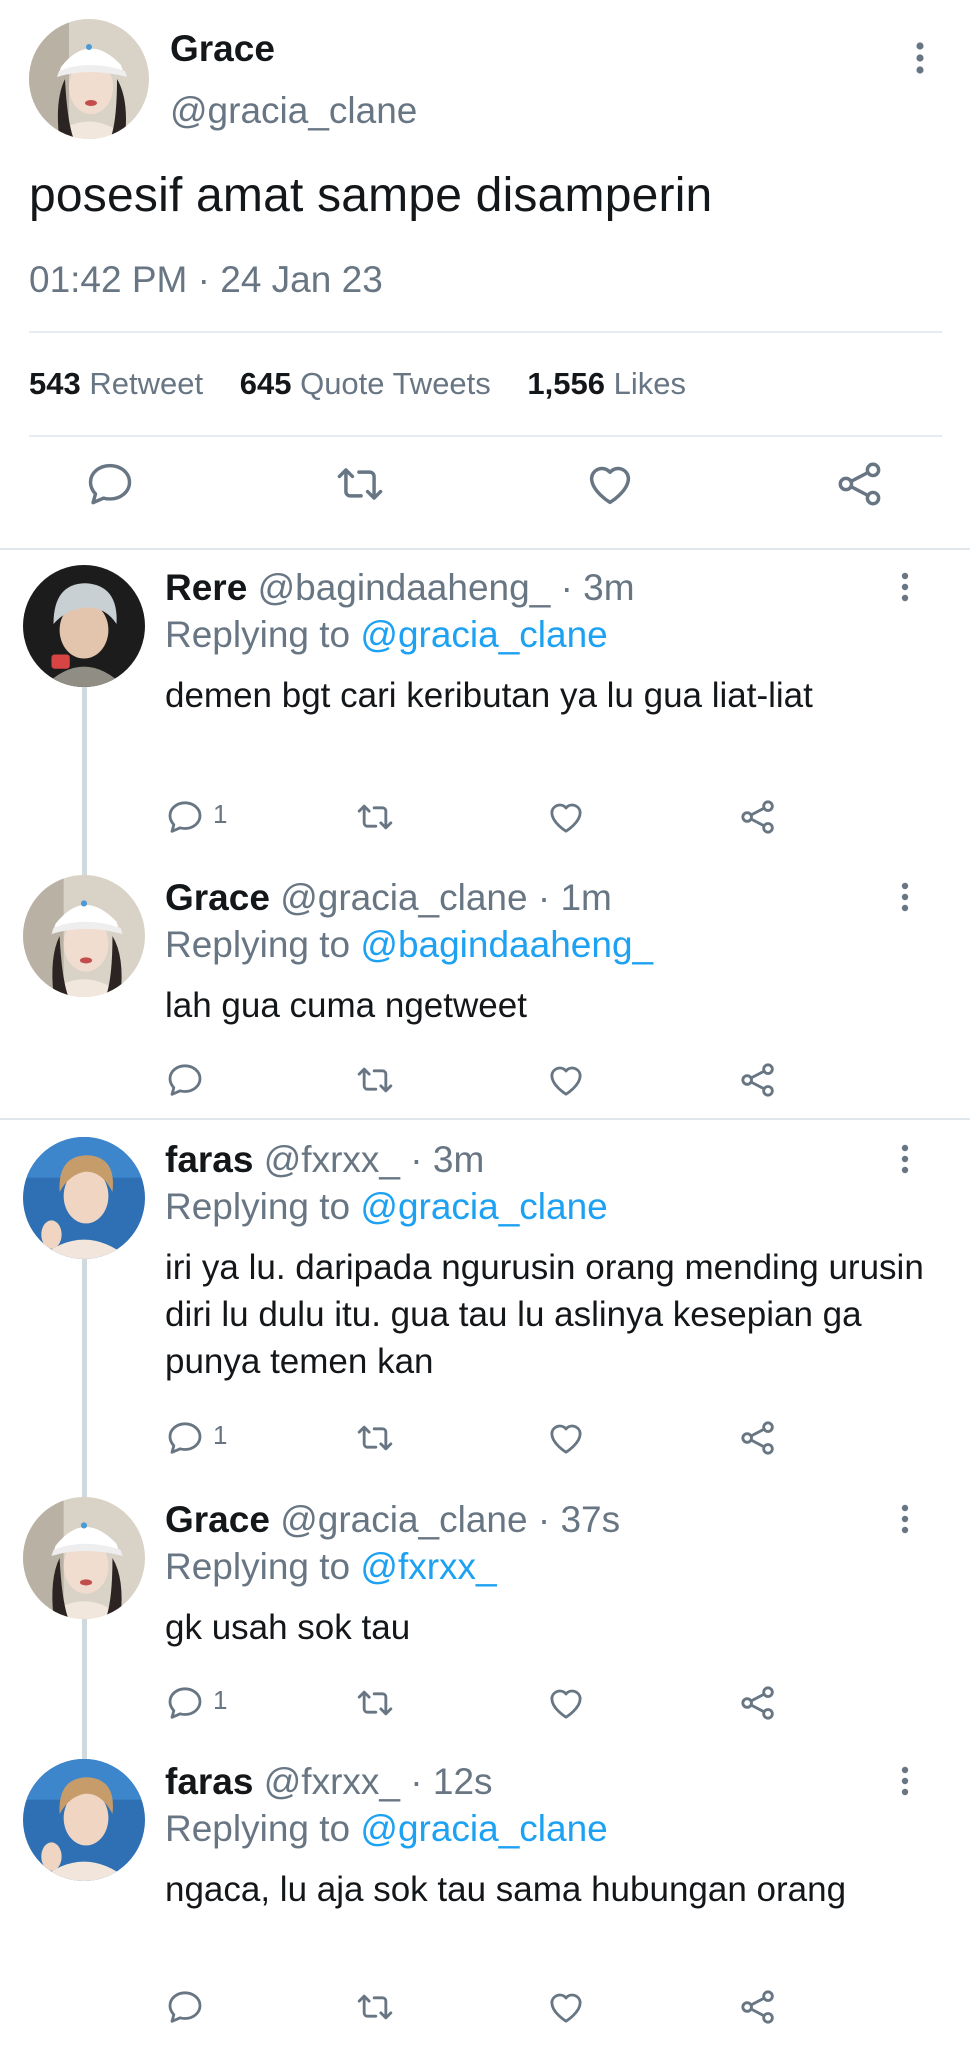 This screenshot has width=970, height=2048. Describe the element at coordinates (506, 944) in the screenshot. I see `replying-to-link: @bagindaaheng_` at that location.